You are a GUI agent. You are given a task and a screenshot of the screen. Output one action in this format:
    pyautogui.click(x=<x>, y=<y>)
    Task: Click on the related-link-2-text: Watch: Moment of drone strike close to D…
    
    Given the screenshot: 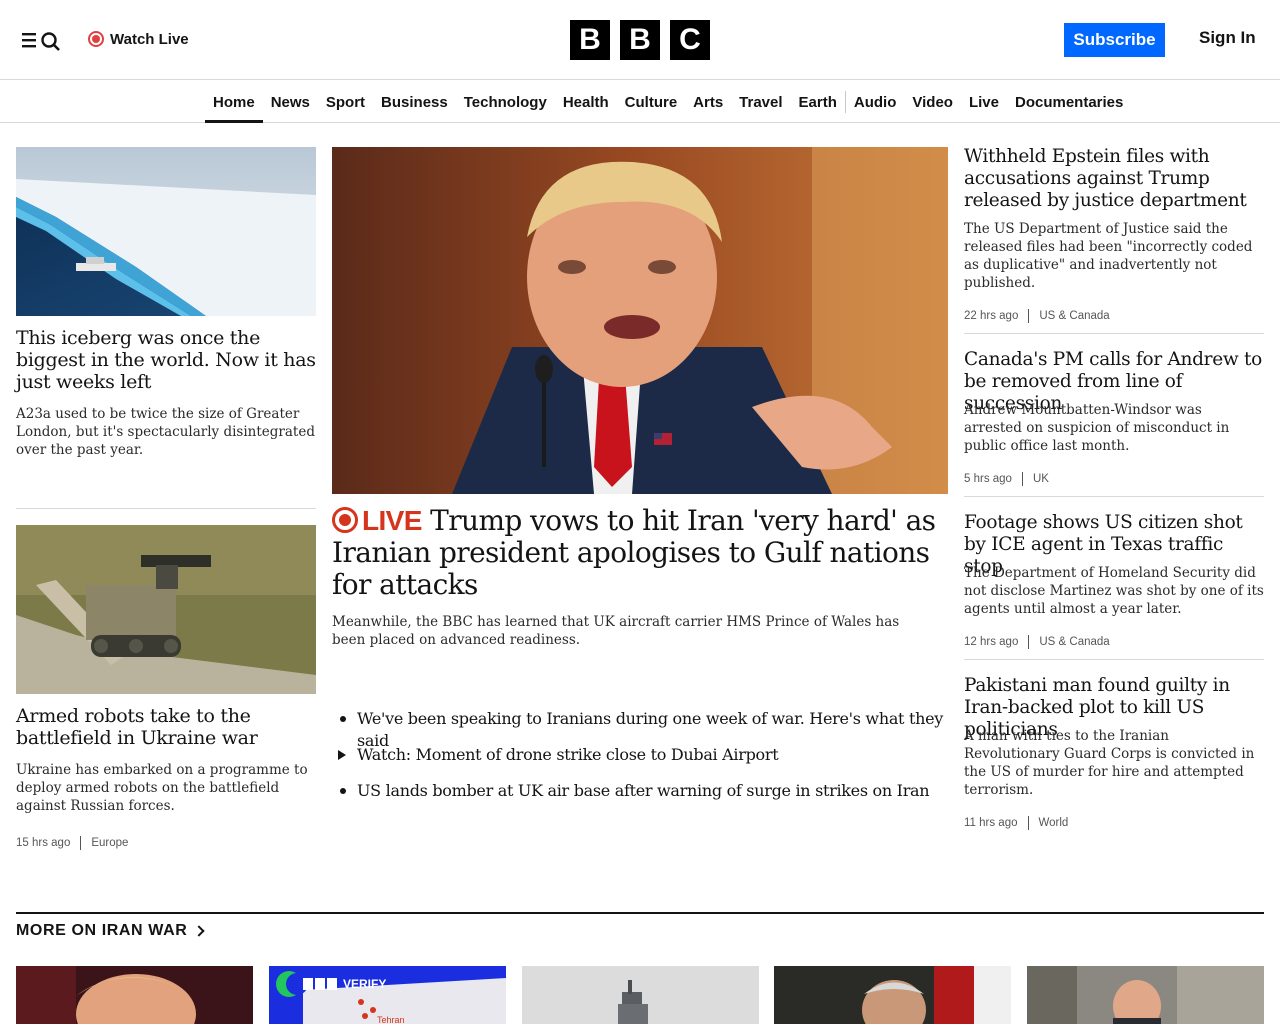 What is the action you would take?
    pyautogui.click(x=568, y=754)
    